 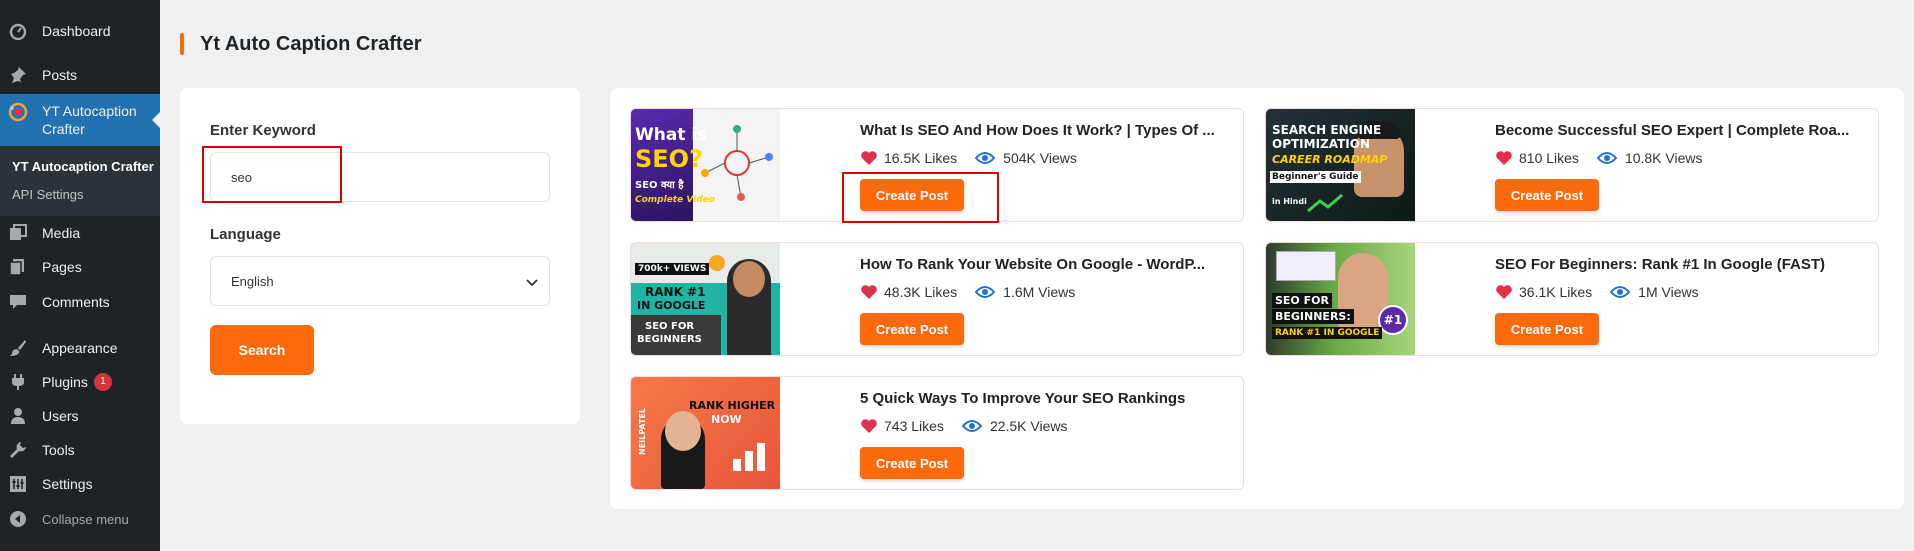 What do you see at coordinates (642, 431) in the screenshot?
I see `thumb-text: NEILPATEL` at bounding box center [642, 431].